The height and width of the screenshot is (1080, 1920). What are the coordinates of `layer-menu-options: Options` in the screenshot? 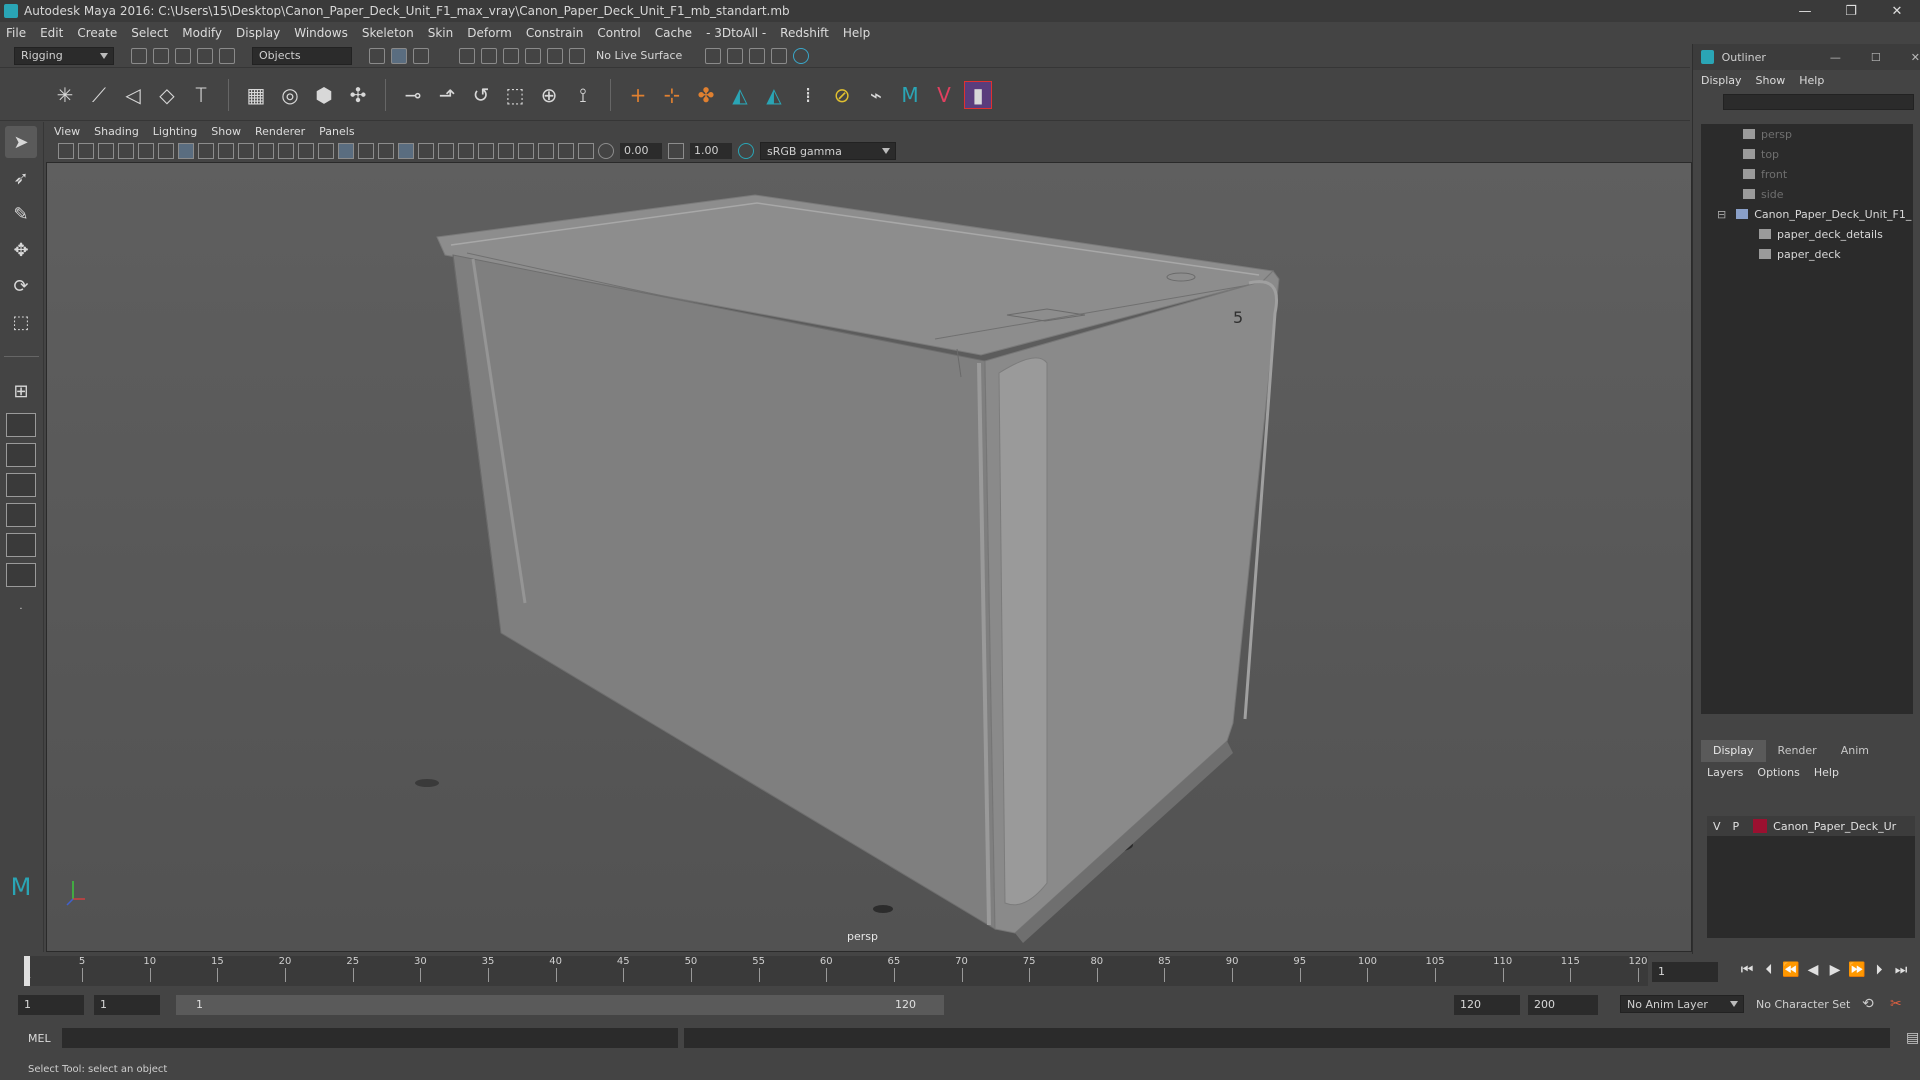 It's located at (1778, 772).